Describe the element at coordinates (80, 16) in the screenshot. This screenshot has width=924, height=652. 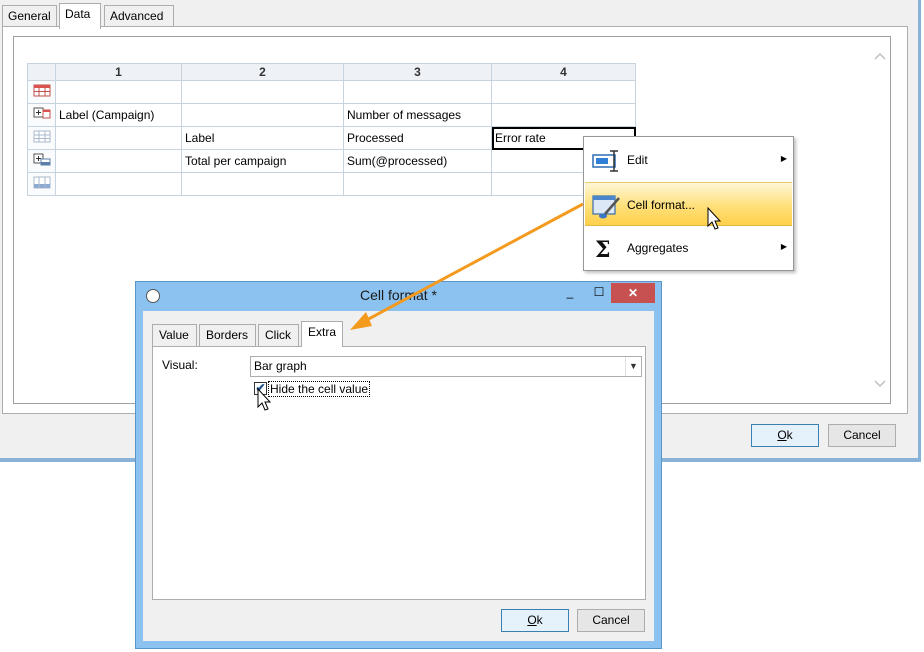
I see `tab-data: Data` at that location.